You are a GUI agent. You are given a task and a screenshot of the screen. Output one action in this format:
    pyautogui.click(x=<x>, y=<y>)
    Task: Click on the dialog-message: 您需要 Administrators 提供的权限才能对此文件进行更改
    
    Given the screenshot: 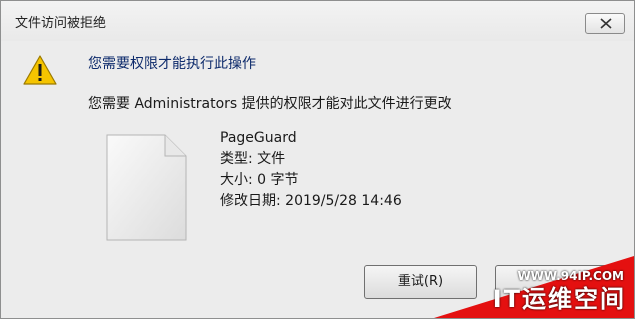 What is the action you would take?
    pyautogui.click(x=270, y=104)
    